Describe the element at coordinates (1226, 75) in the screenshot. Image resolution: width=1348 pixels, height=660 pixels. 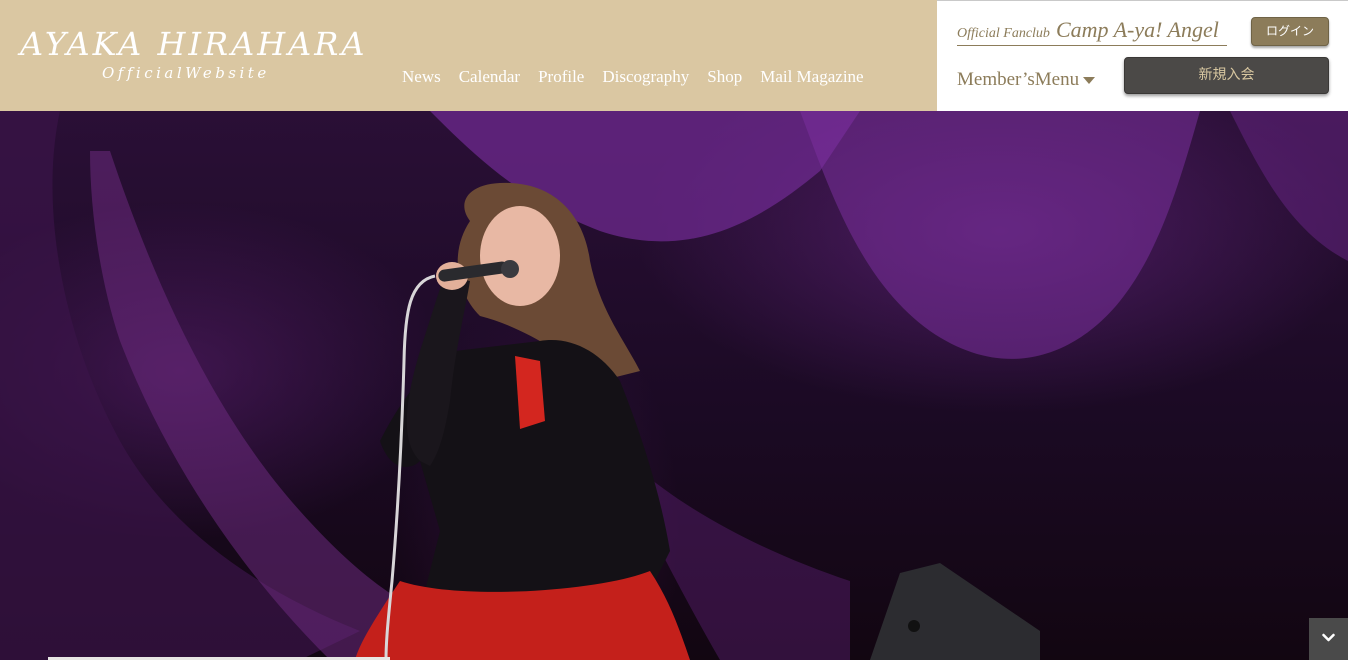
I see `join-button: 新規入会` at that location.